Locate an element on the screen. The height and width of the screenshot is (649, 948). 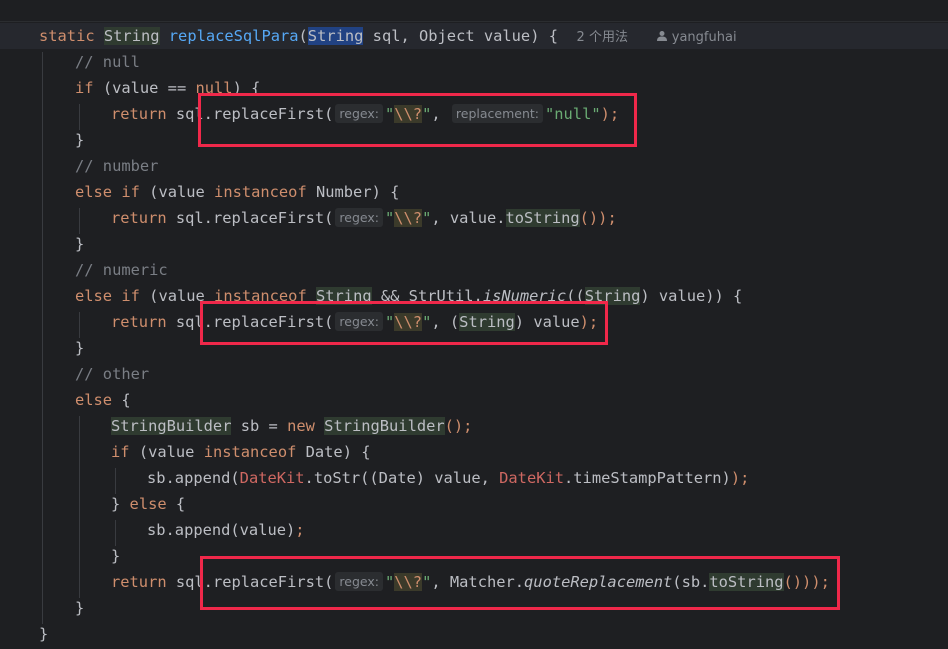
code-line: sb.append(value); is located at coordinates (226, 530).